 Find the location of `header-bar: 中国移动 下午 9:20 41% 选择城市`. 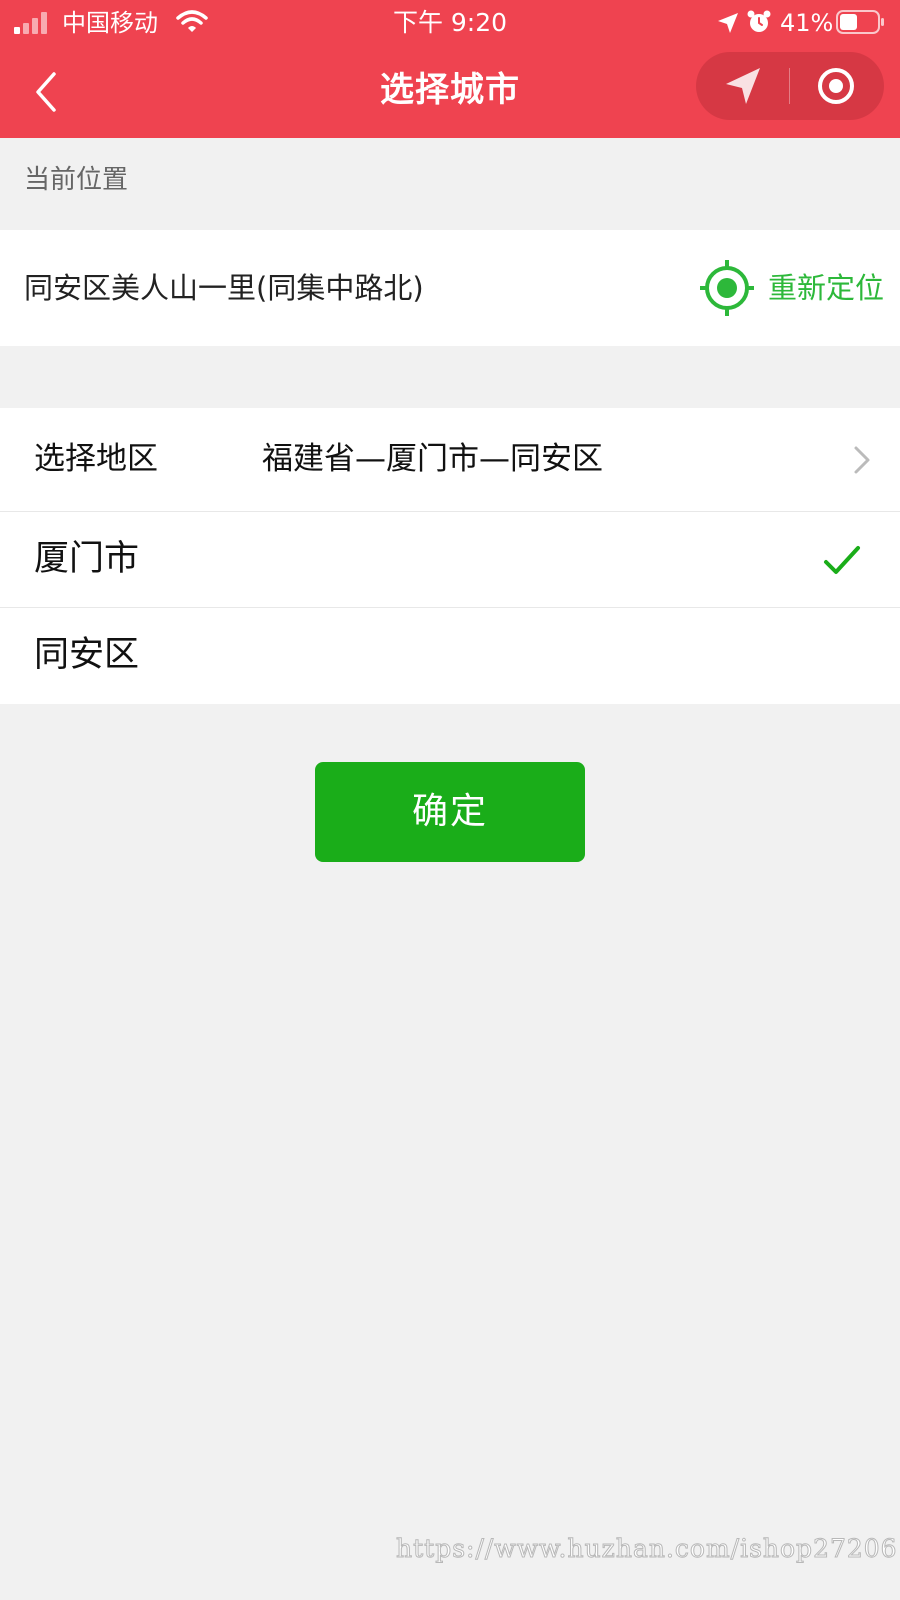

header-bar: 中国移动 下午 9:20 41% 选择城市 is located at coordinates (450, 69).